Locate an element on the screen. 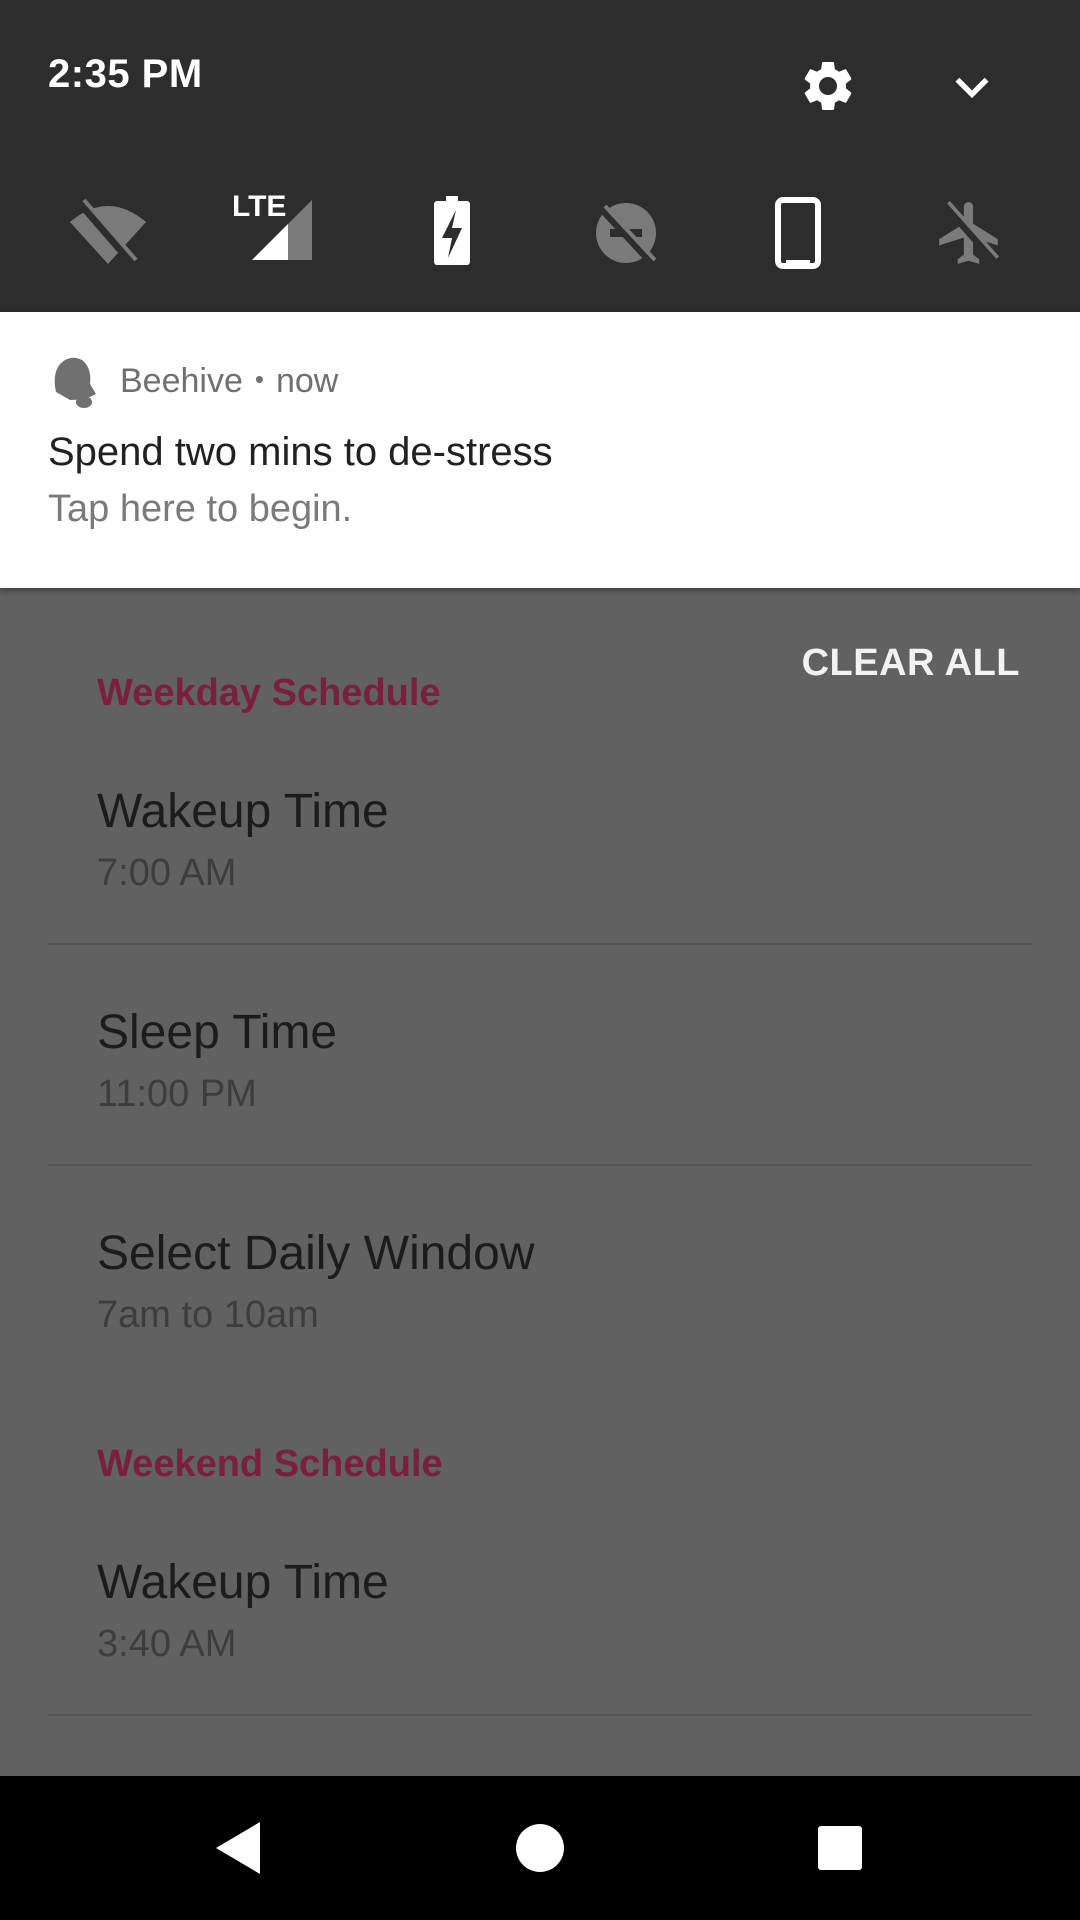 The image size is (1080, 1920). pref-title: Sleep Time is located at coordinates (217, 1032).